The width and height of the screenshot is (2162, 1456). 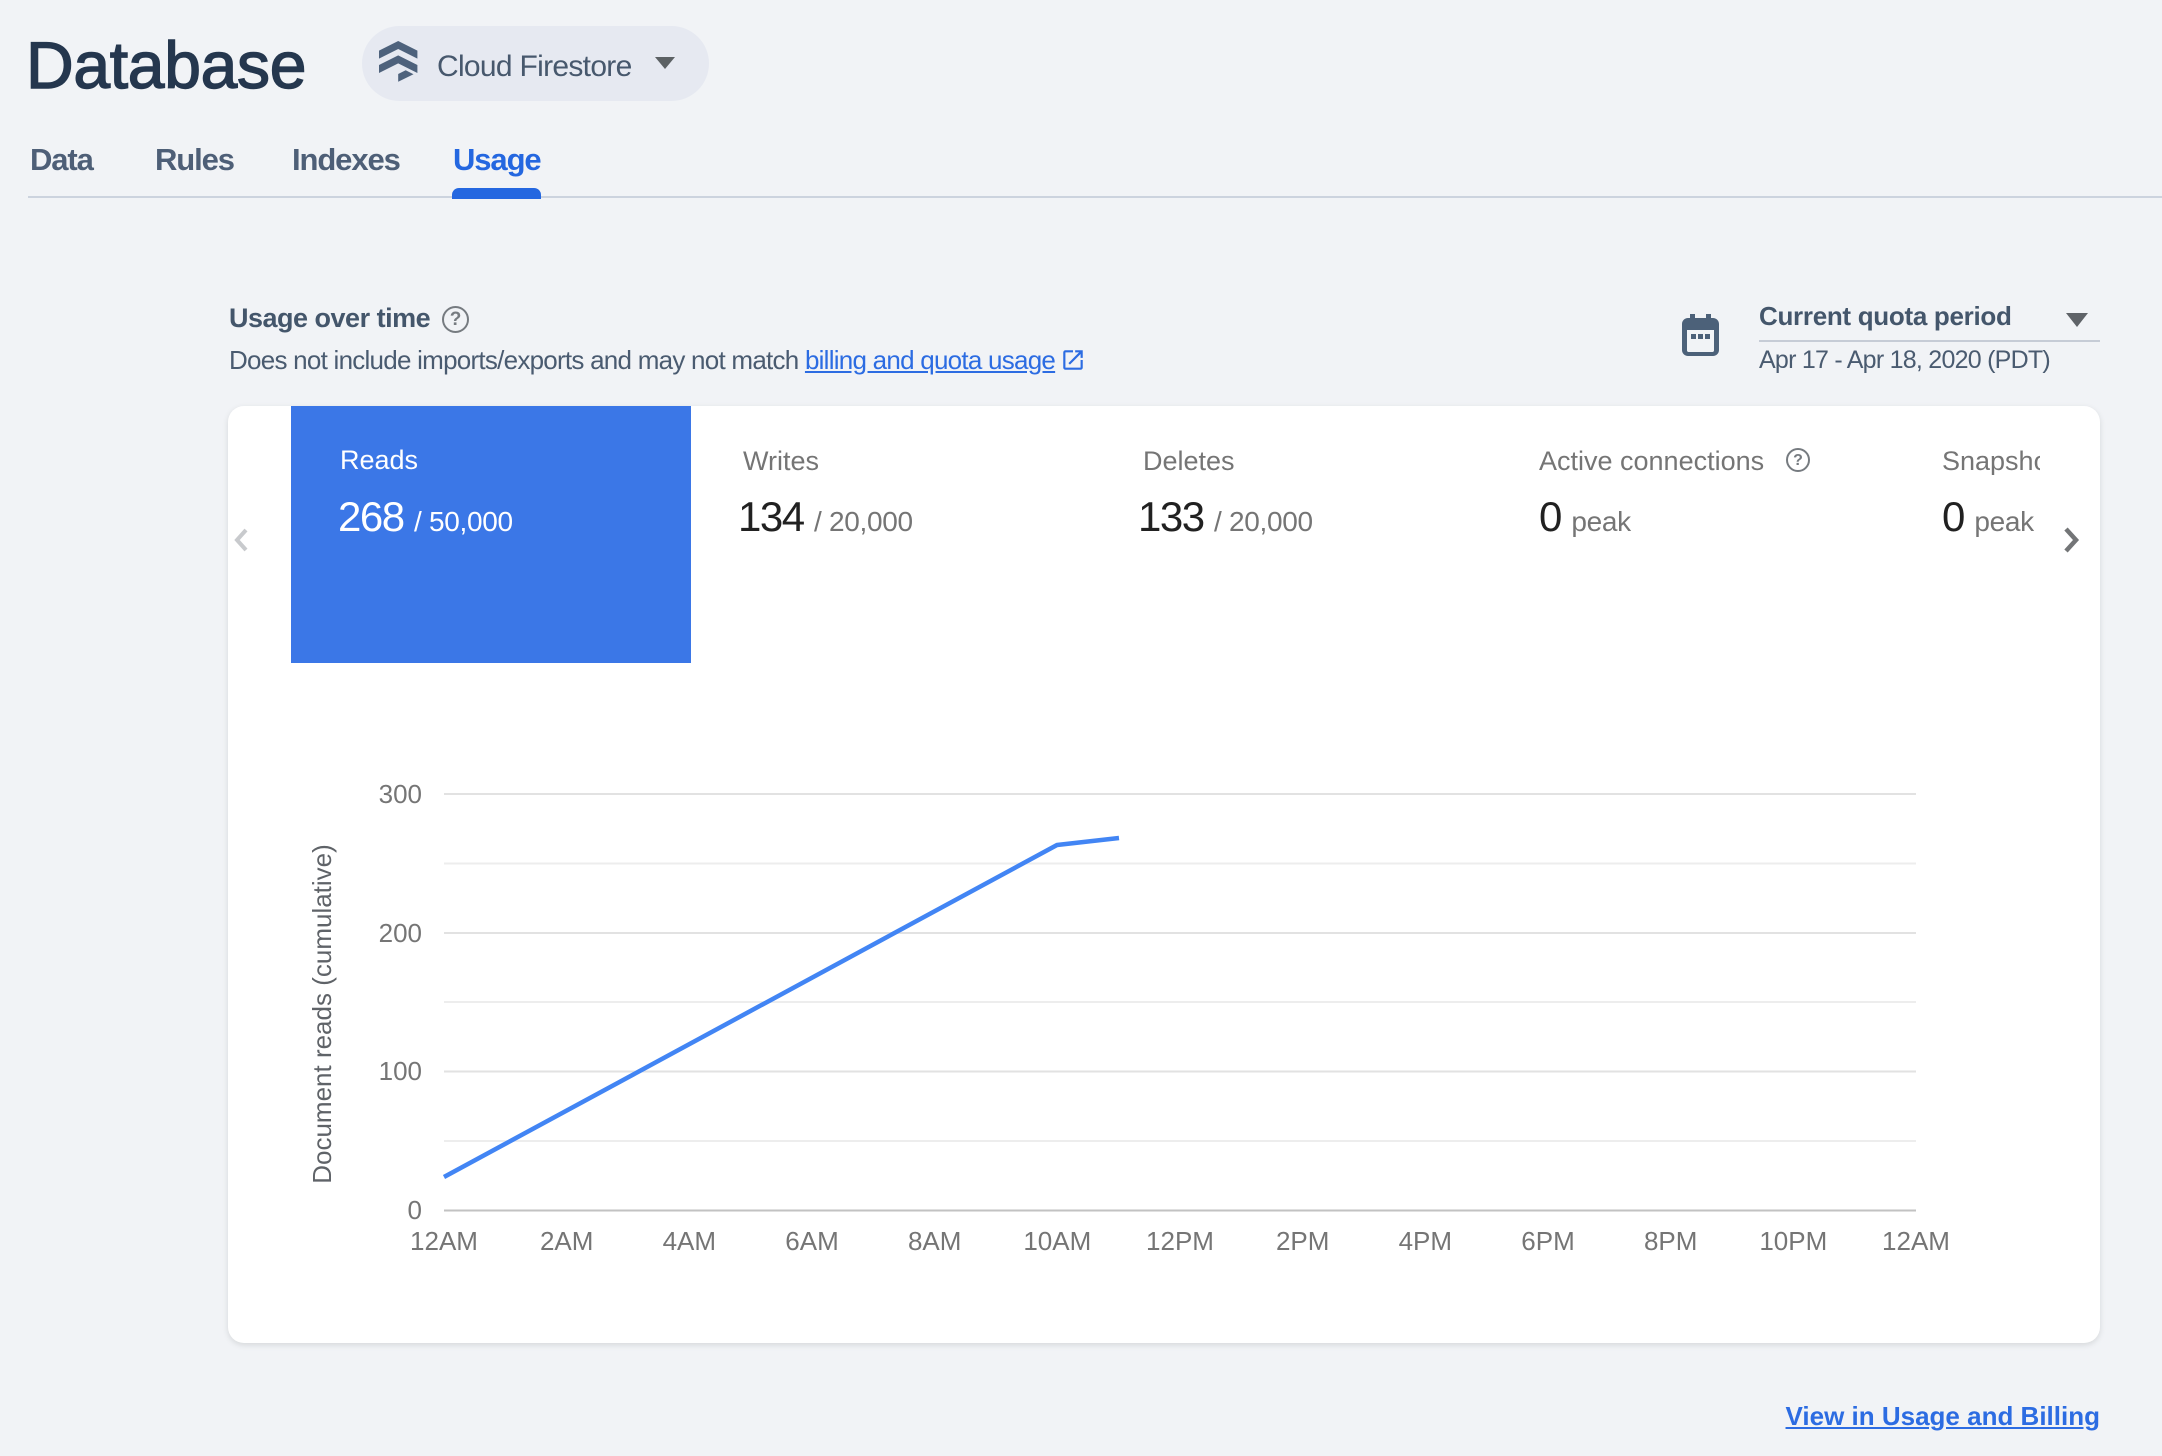 I want to click on svg-text: Document reads (cumulative), so click(x=322, y=1014).